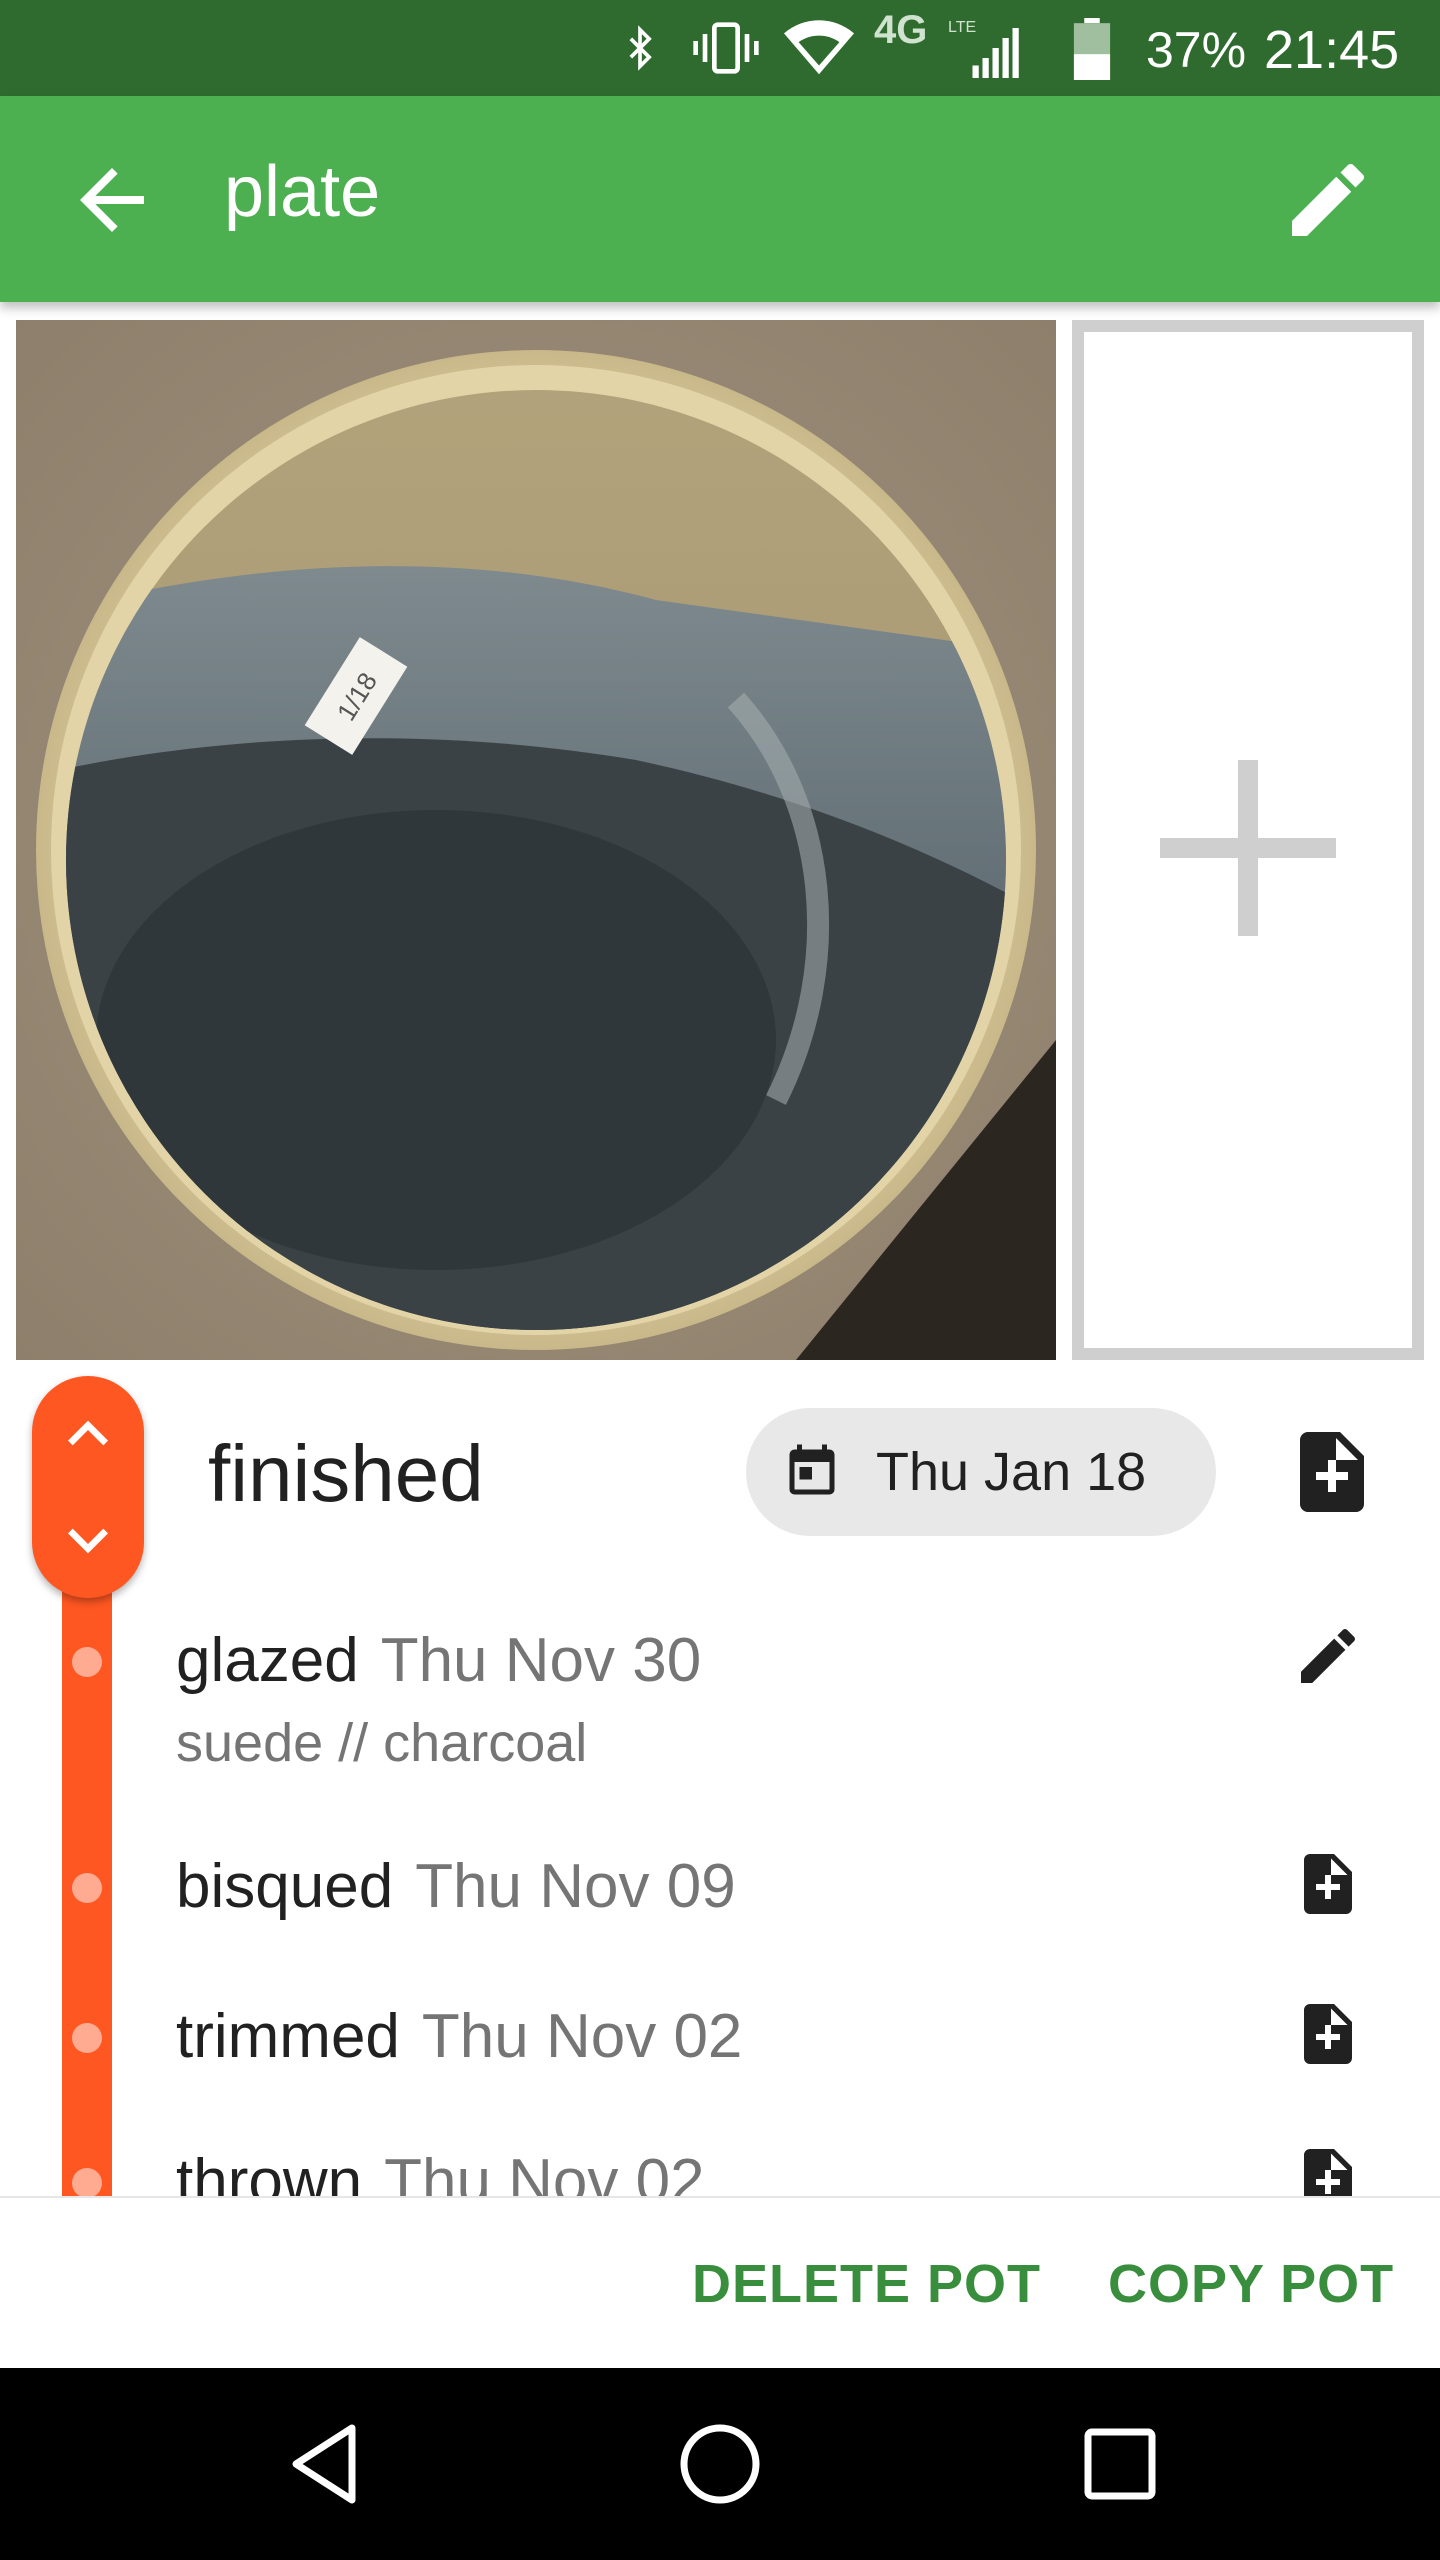 The image size is (1440, 2560). I want to click on arrow-left-icon, so click(112, 200).